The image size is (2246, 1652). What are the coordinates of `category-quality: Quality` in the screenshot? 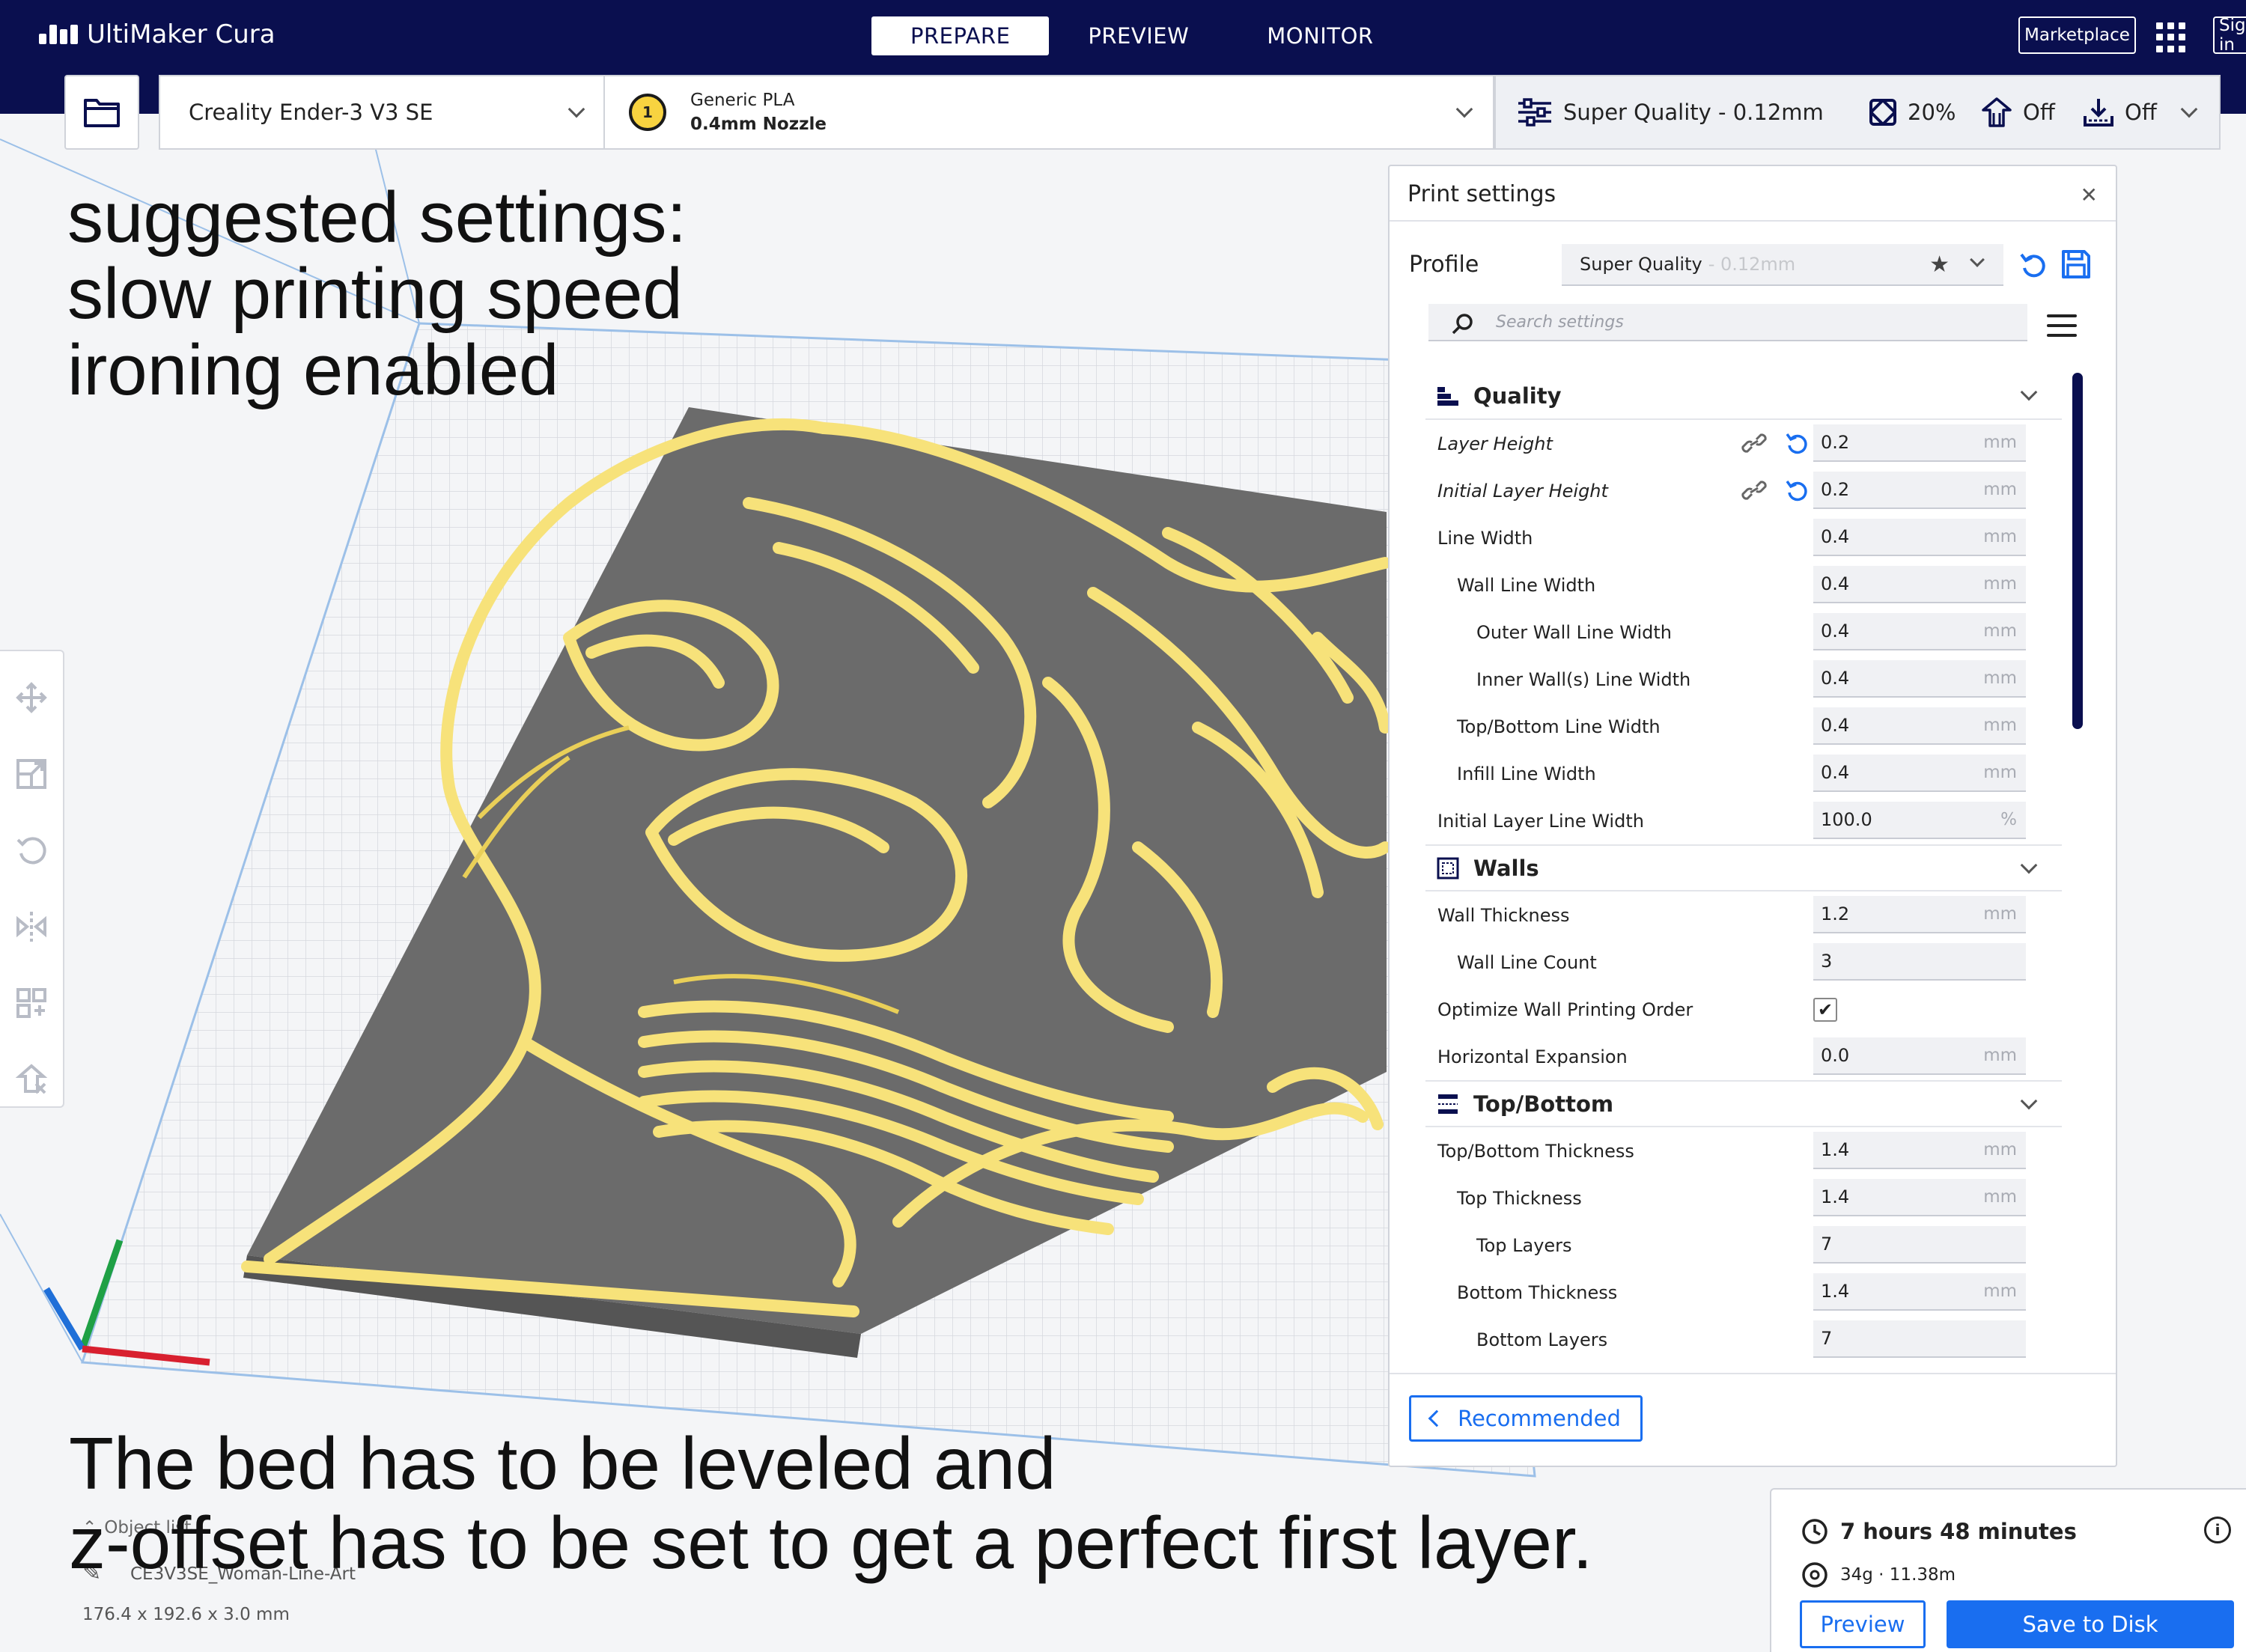 It's located at (1743, 396).